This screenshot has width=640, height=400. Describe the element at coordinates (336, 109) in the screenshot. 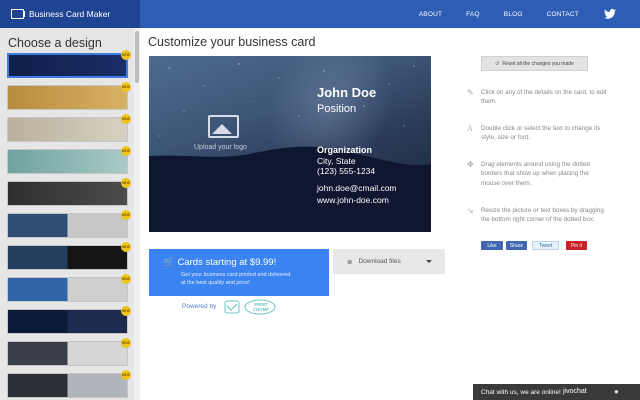

I see `card-position: Position` at that location.